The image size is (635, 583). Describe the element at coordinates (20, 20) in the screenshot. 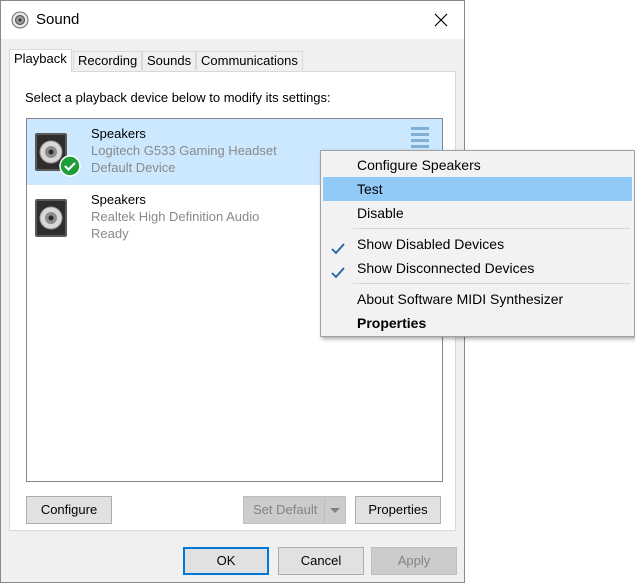

I see `speaker-icon` at that location.